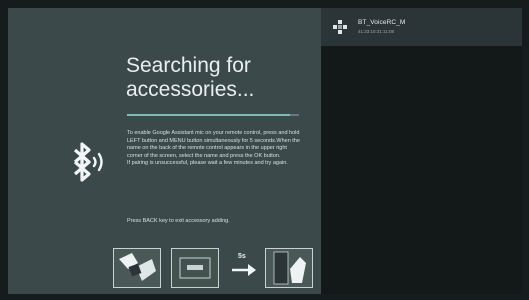  What do you see at coordinates (137, 268) in the screenshot?
I see `step-hold-buttons-image` at bounding box center [137, 268].